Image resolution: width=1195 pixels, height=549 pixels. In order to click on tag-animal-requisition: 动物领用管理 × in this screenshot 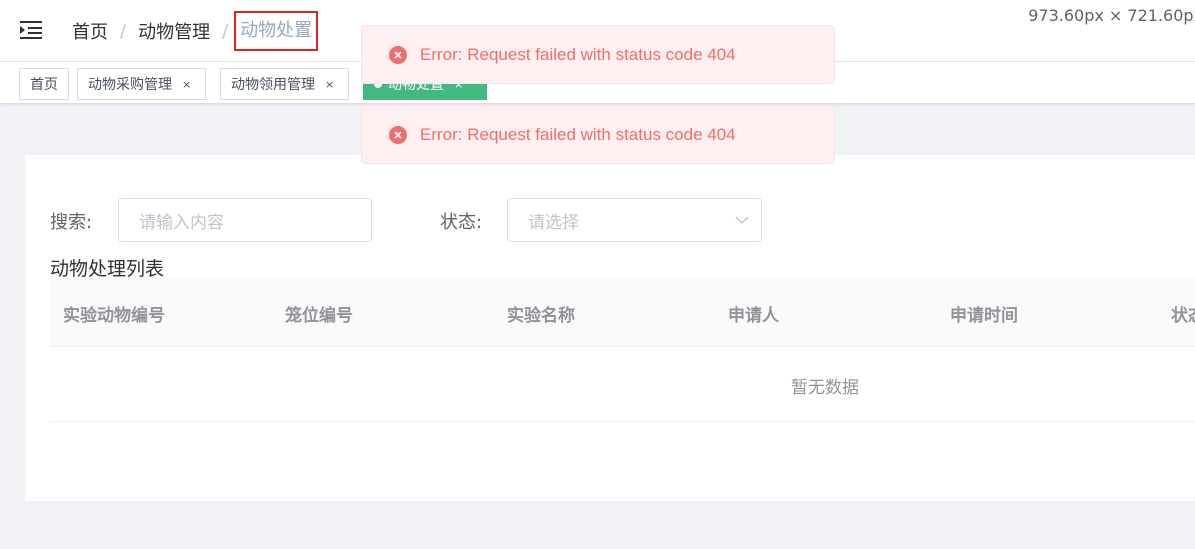, I will do `click(285, 84)`.